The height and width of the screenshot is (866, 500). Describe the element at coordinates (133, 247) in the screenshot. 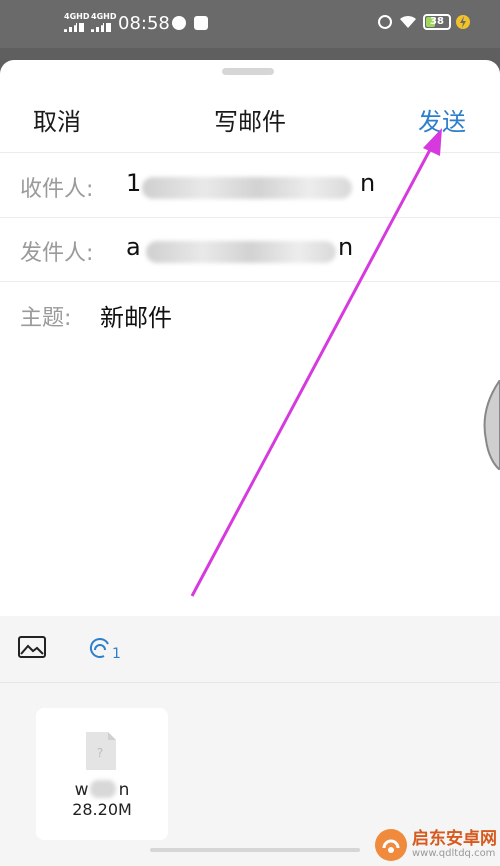

I see `sender-value: a` at that location.